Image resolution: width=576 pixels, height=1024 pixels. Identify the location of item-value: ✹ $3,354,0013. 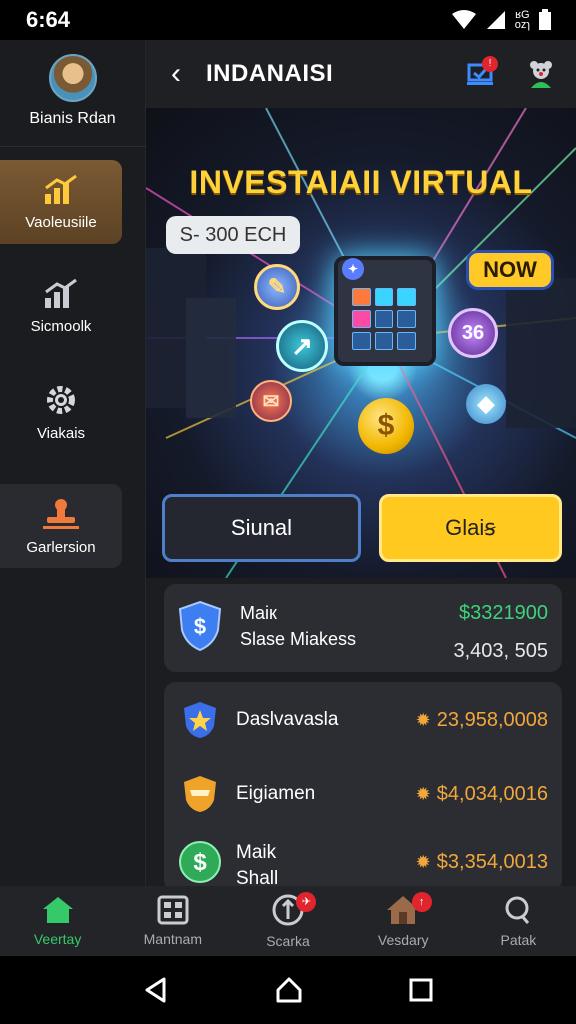
(482, 862).